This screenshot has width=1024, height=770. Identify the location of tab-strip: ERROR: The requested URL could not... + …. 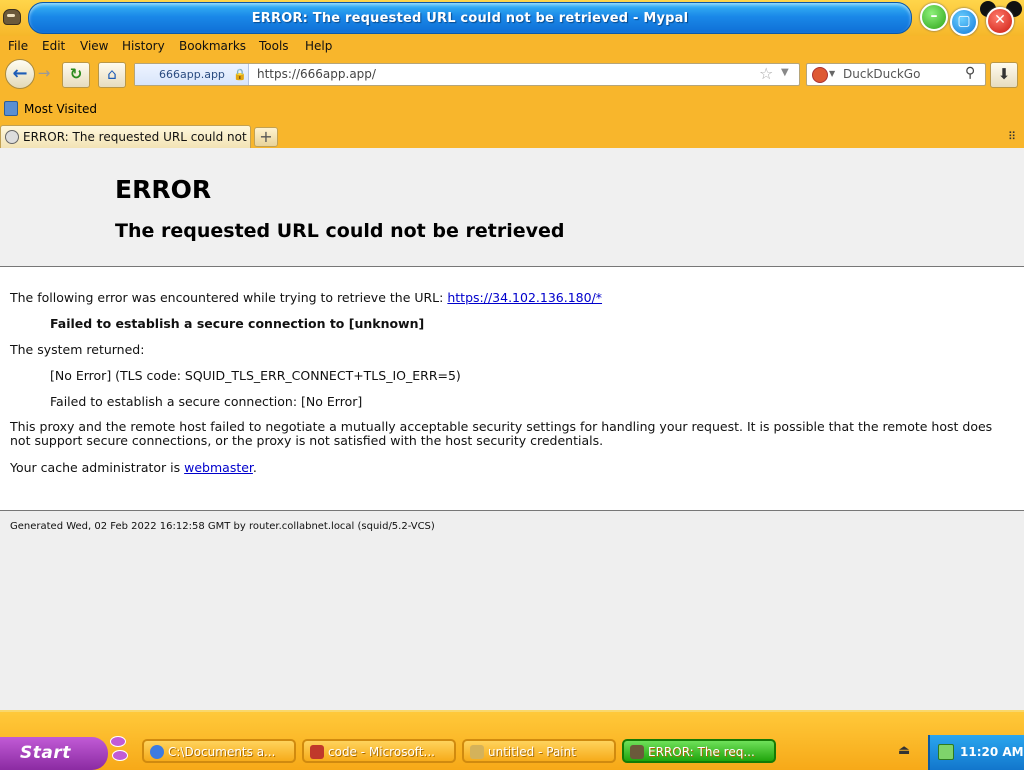
(512, 136).